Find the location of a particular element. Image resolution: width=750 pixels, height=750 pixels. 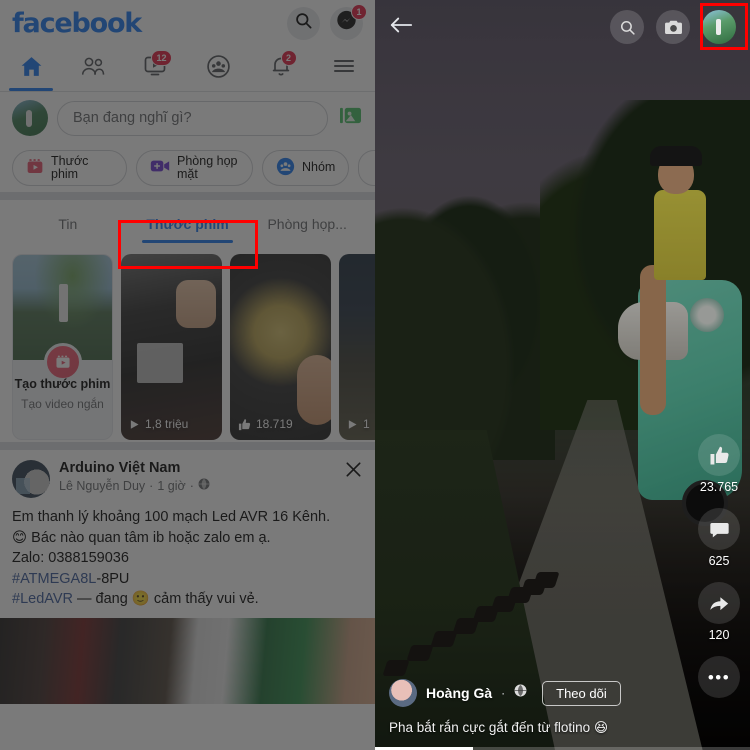

pill-reels: Thước phim is located at coordinates (69, 168).